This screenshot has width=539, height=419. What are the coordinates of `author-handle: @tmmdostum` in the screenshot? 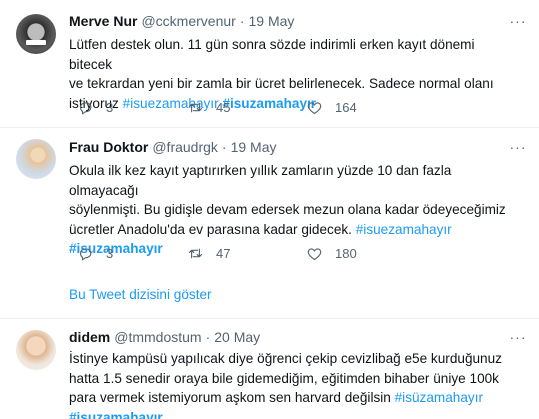 It's located at (157, 337).